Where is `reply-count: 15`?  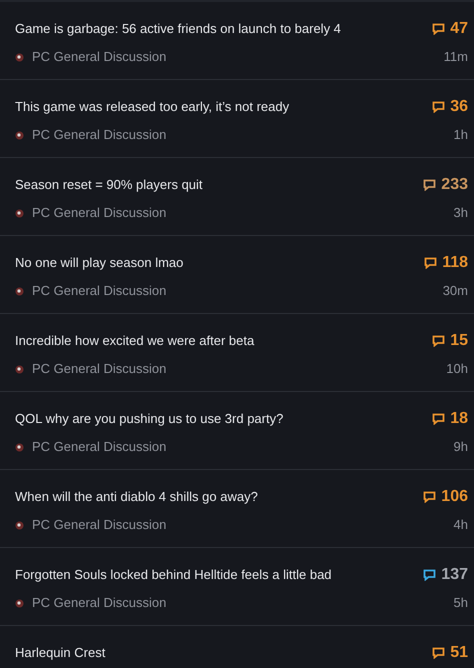
reply-count: 15 is located at coordinates (459, 341).